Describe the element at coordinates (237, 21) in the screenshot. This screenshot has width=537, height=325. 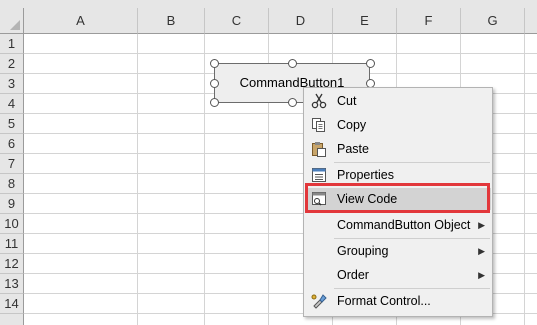
I see `column-header-c: C` at that location.